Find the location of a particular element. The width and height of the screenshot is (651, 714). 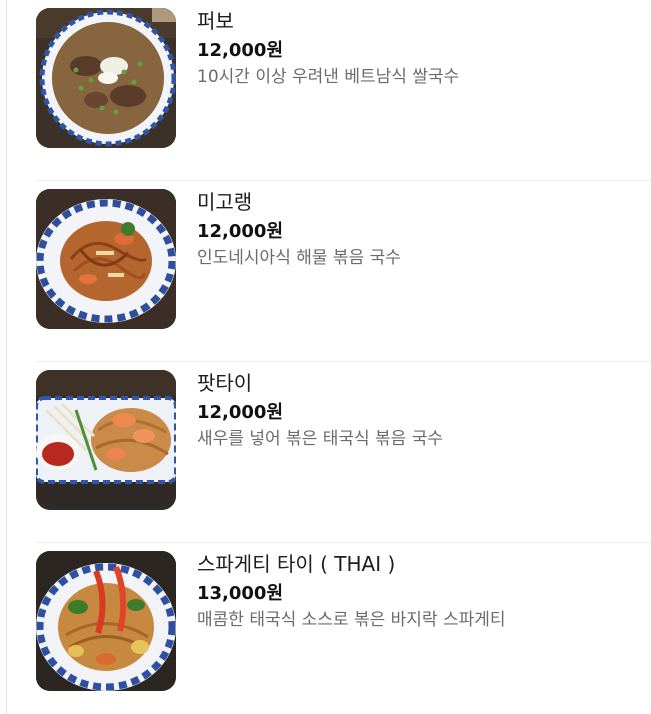

menu-item-info: 팟타이 12,000원 새우를 넣어 볶은 태국식 볶음 국수 is located at coordinates (424, 410).